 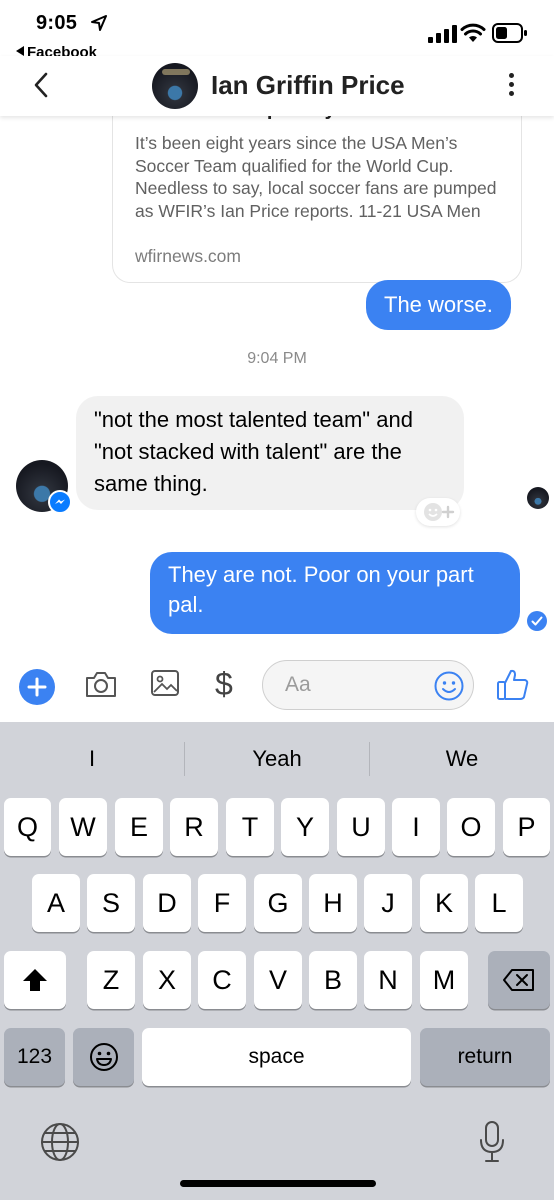 I want to click on key-q: Q, so click(x=27, y=827).